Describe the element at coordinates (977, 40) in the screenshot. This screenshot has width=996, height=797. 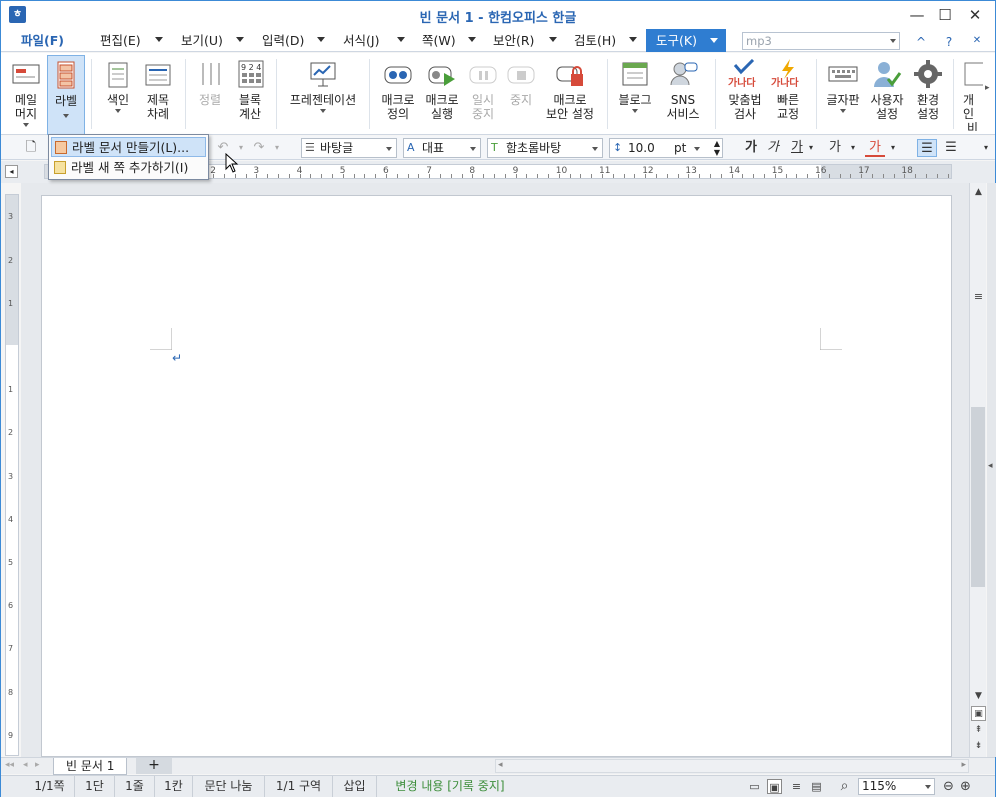
I see `doc-close-button: ✕` at that location.